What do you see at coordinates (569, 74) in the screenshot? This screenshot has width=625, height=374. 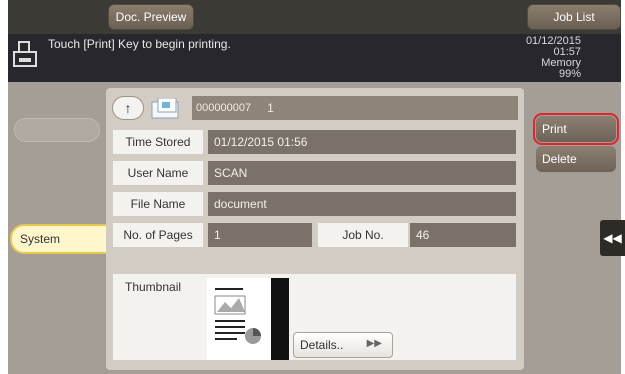 I see `memory-value: 99%` at bounding box center [569, 74].